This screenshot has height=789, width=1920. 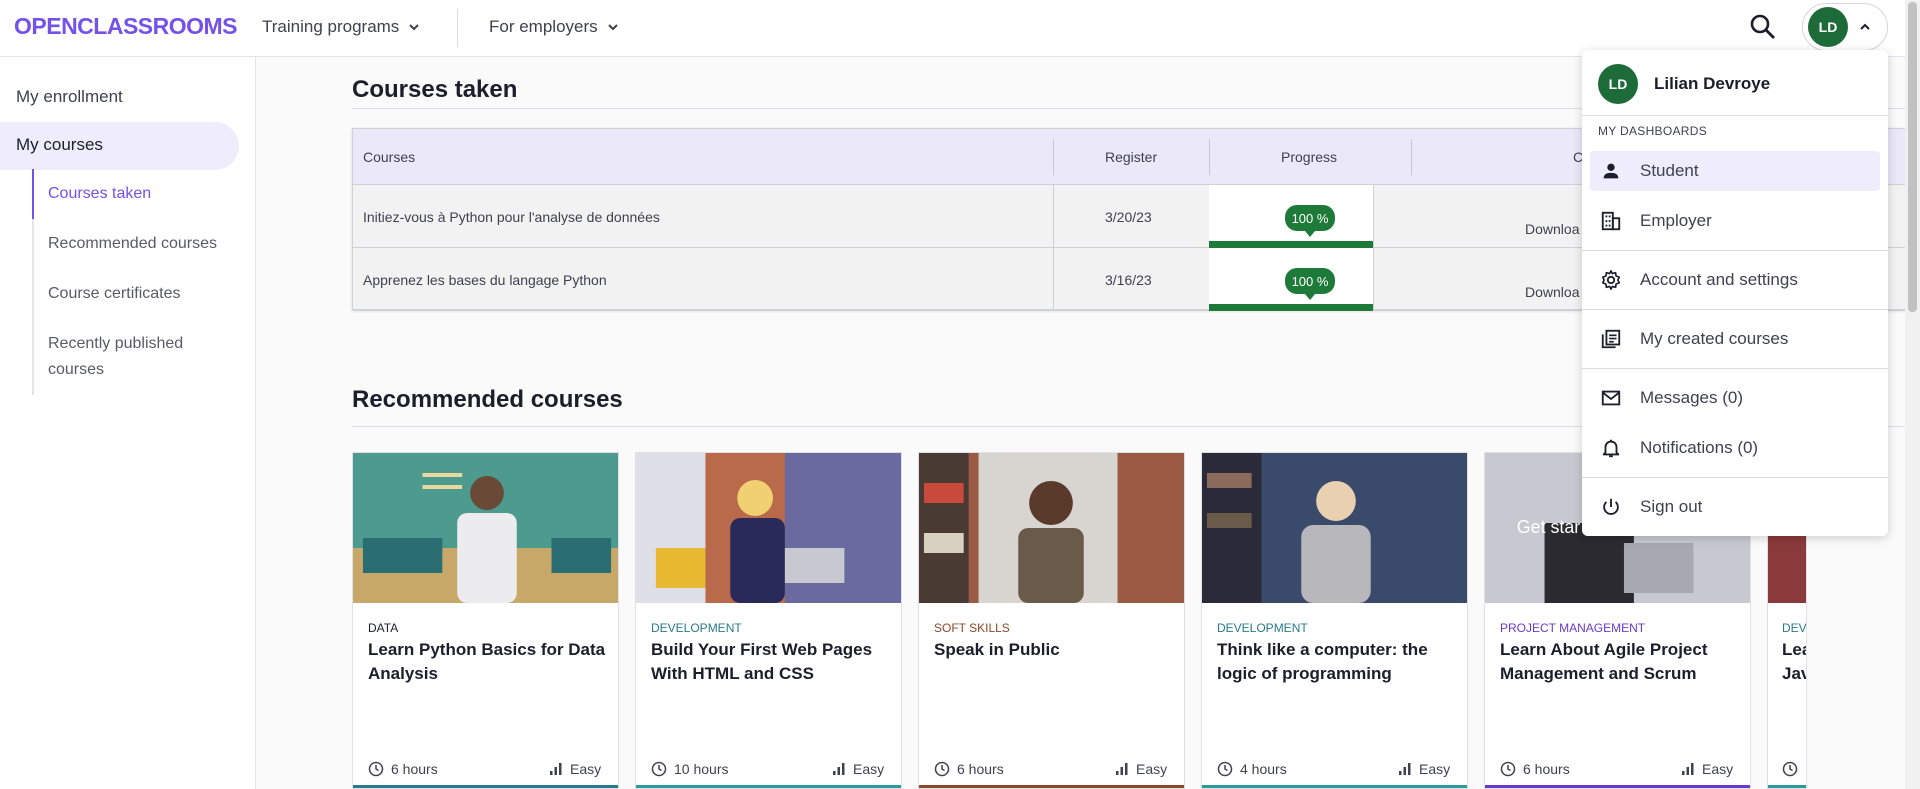 I want to click on menu-item-label: Sign out, so click(x=1671, y=506).